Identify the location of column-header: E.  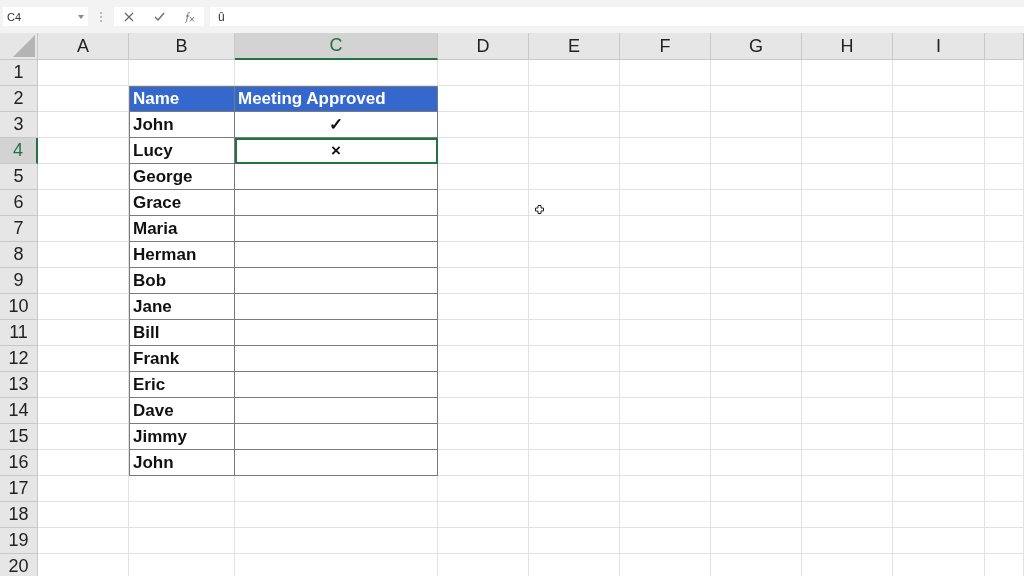
(574, 46).